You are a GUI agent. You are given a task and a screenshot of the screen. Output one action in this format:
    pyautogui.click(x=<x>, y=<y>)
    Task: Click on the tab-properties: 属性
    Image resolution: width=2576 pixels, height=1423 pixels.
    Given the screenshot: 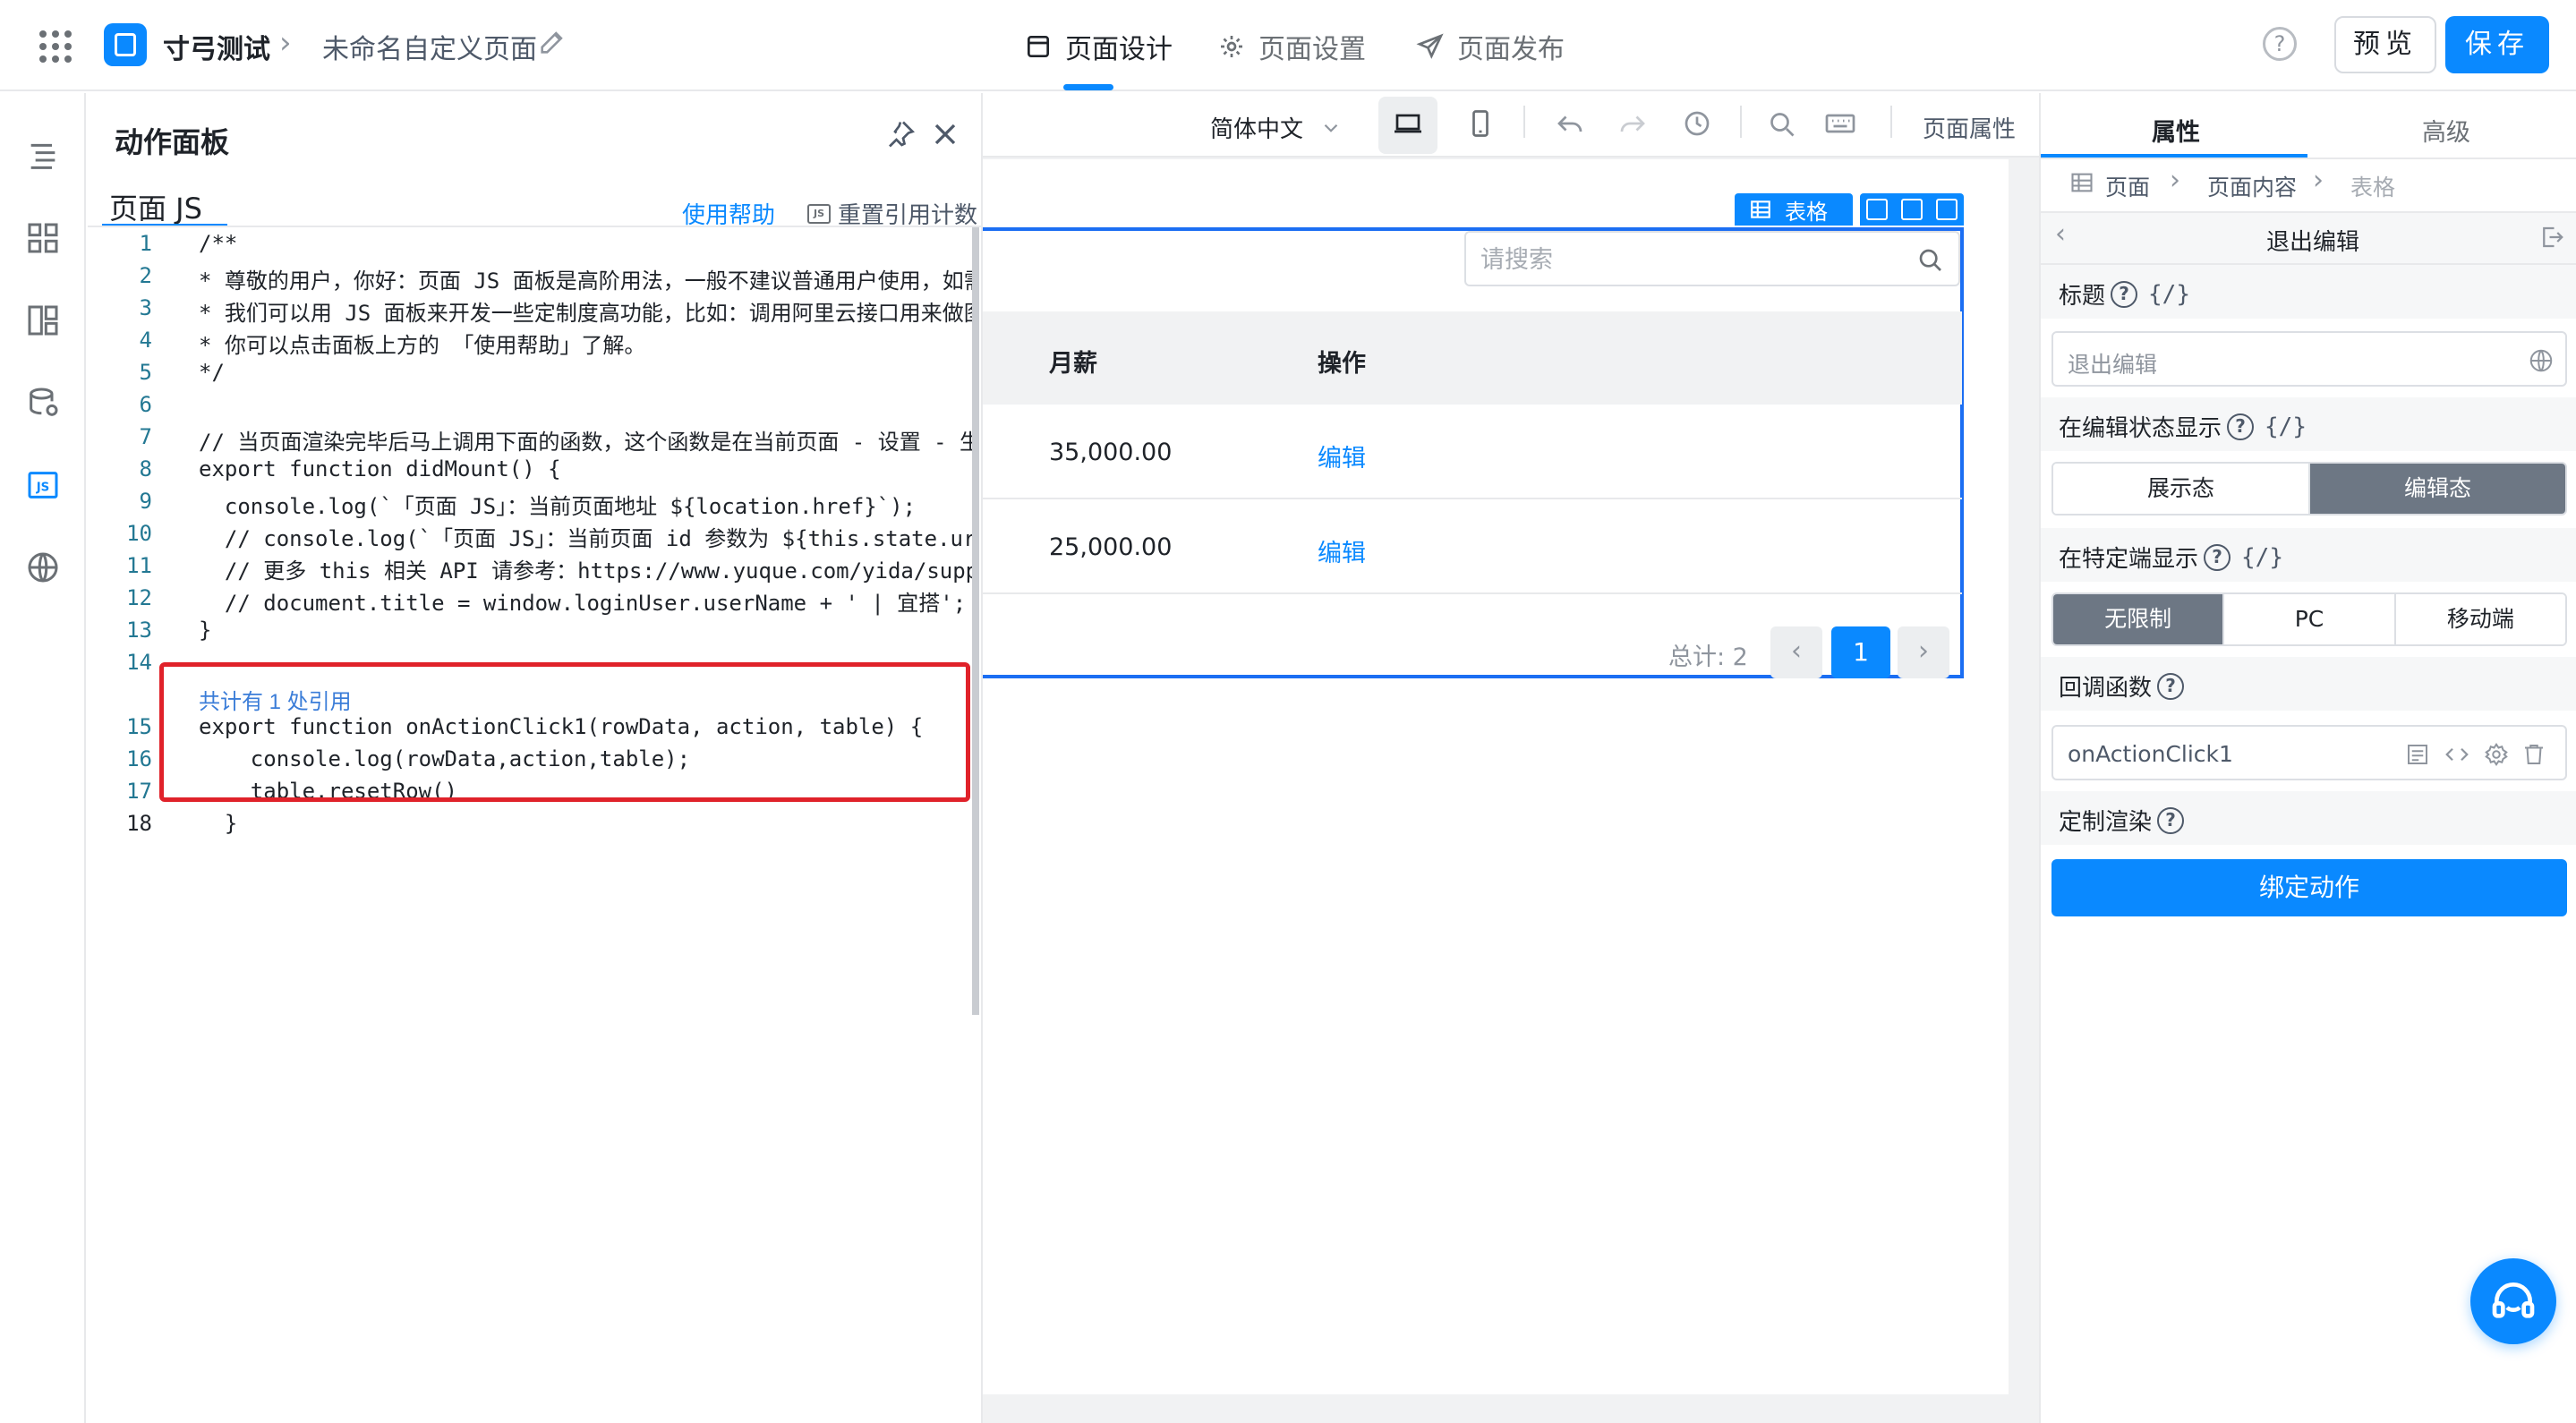 What is the action you would take?
    pyautogui.click(x=2176, y=130)
    